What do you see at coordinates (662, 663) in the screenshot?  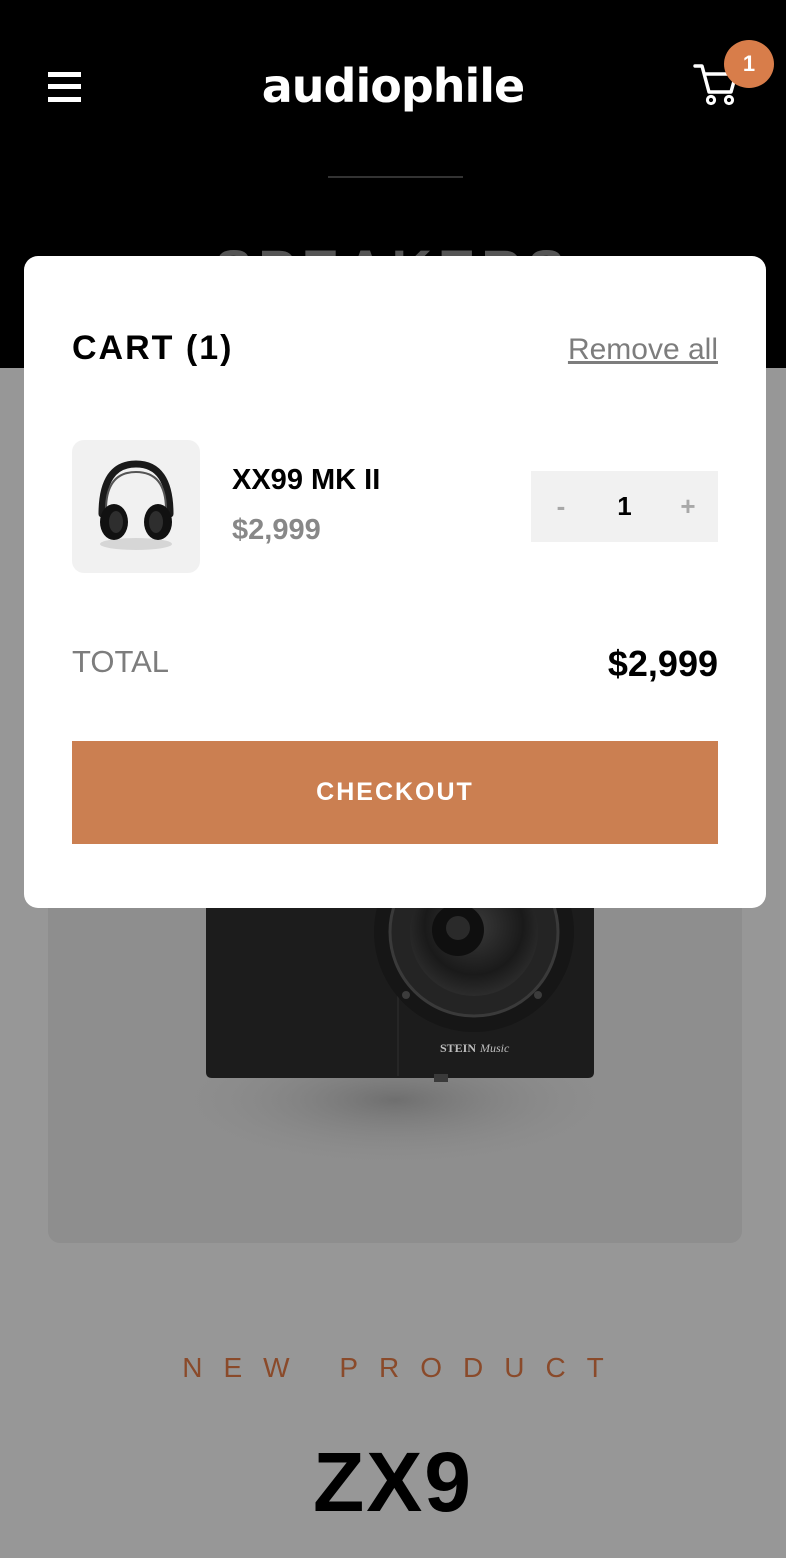 I see `total-value: $2,999` at bounding box center [662, 663].